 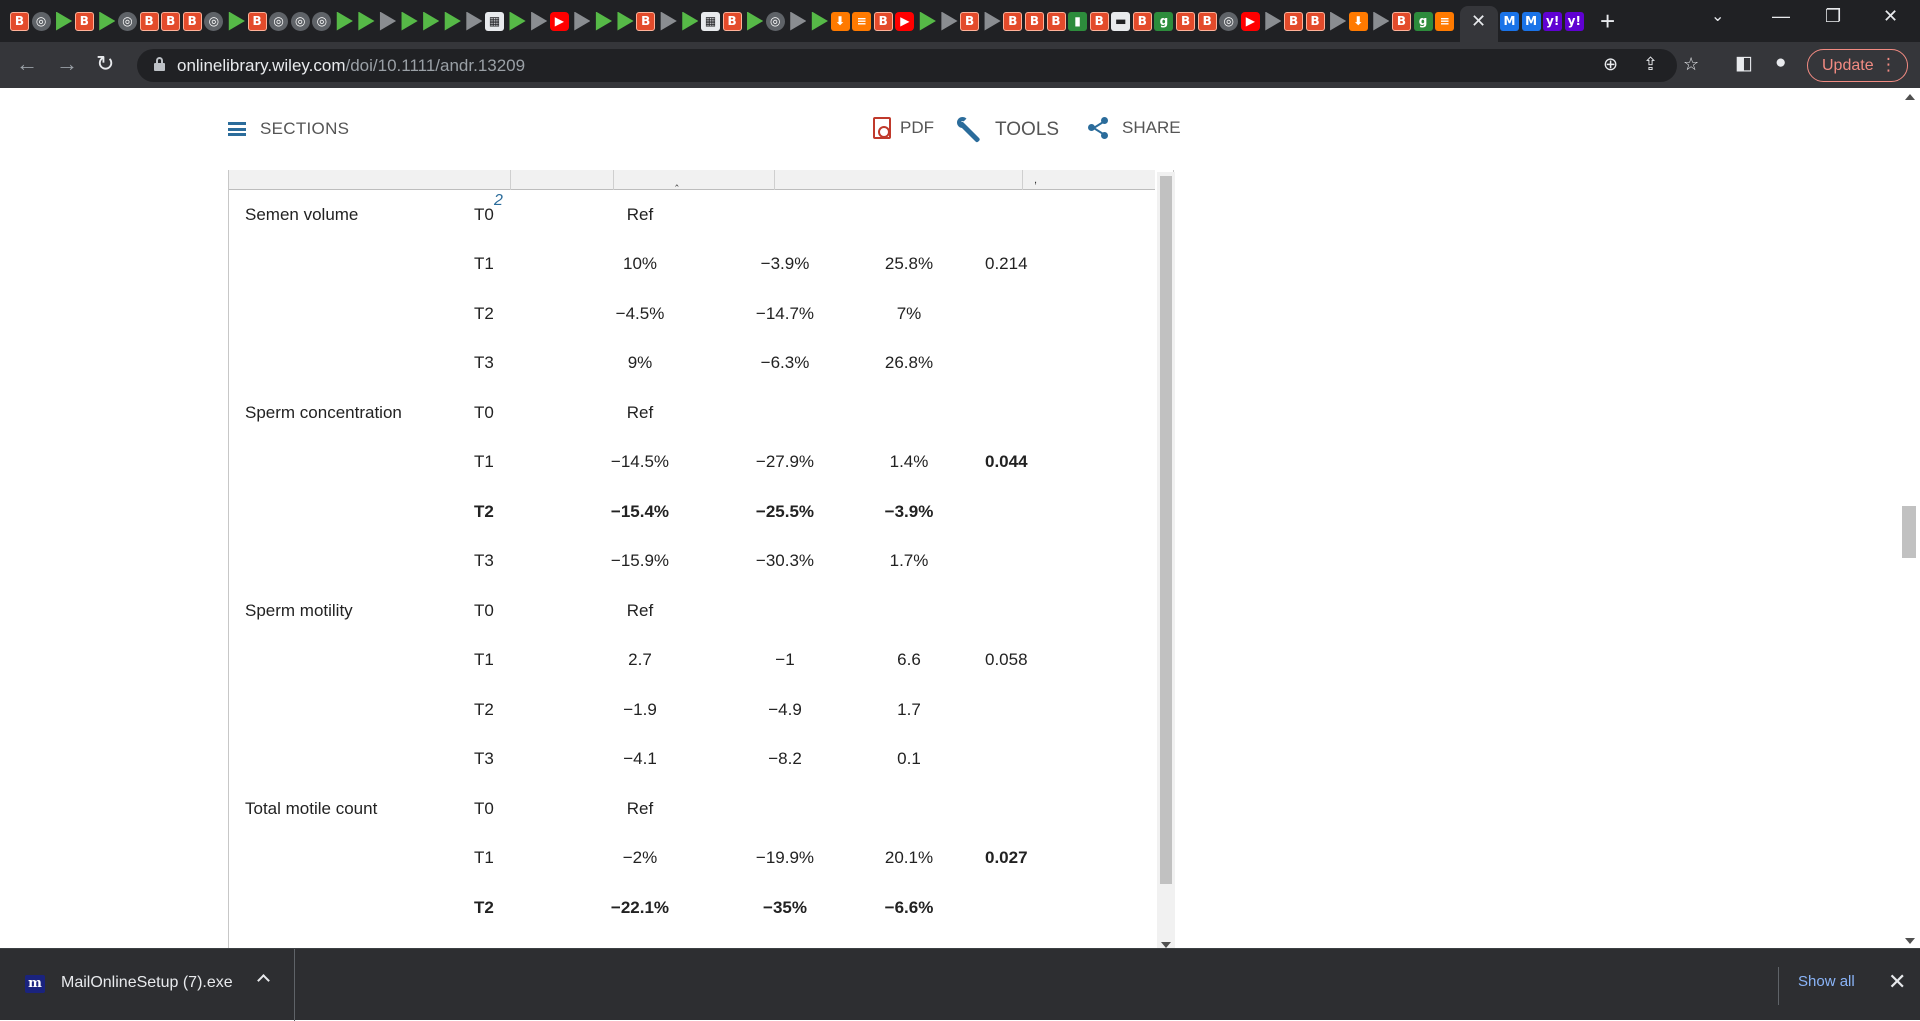 I want to click on download-item: m MailOnlineSetup (7).exe, so click(x=147, y=985).